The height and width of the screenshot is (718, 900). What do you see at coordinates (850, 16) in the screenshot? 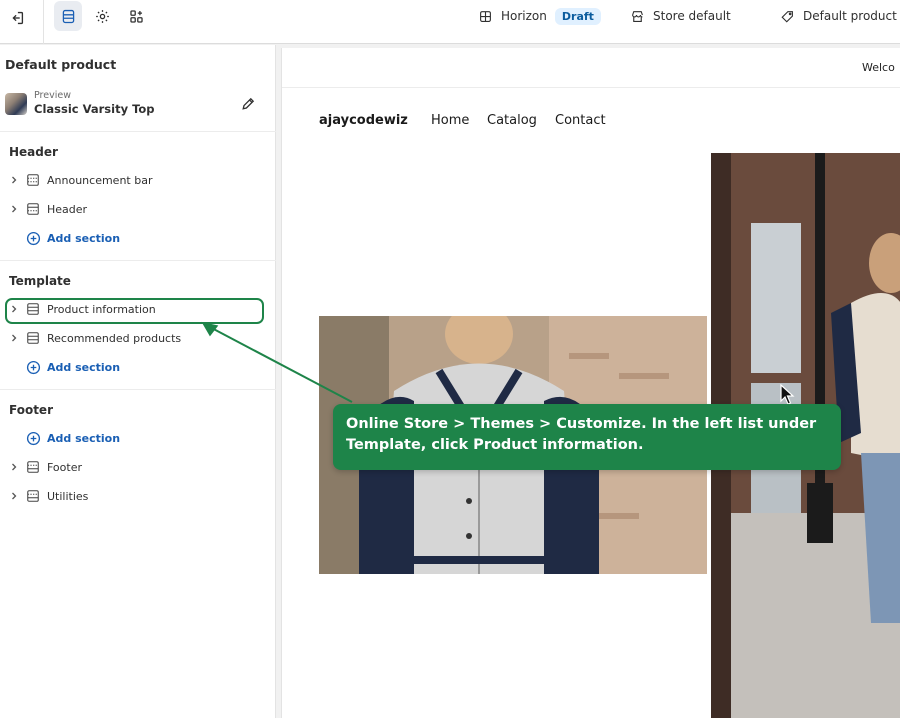
I see `template-name: Default product` at bounding box center [850, 16].